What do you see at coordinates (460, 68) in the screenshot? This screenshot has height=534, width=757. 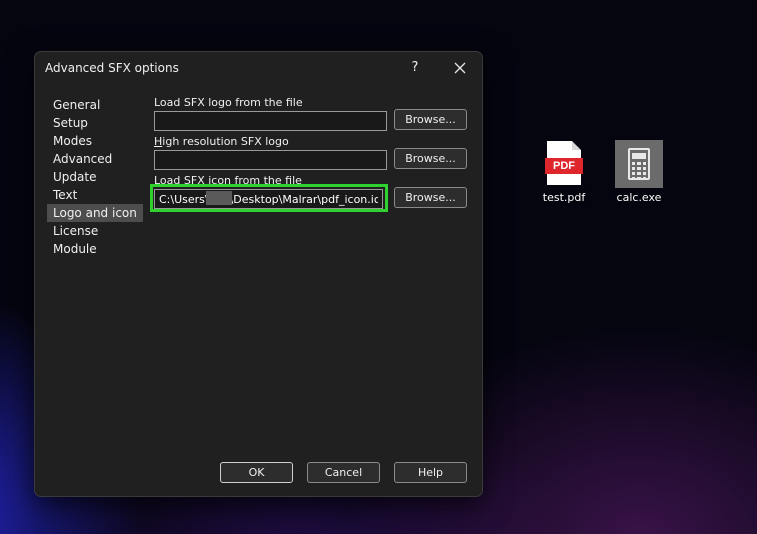 I see `close-icon` at bounding box center [460, 68].